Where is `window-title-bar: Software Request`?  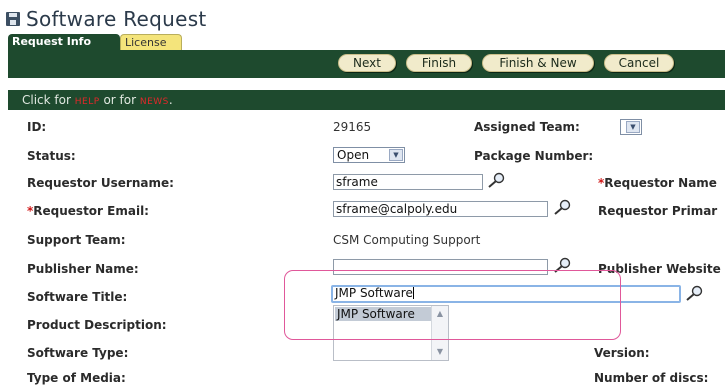 window-title-bar: Software Request is located at coordinates (103, 19).